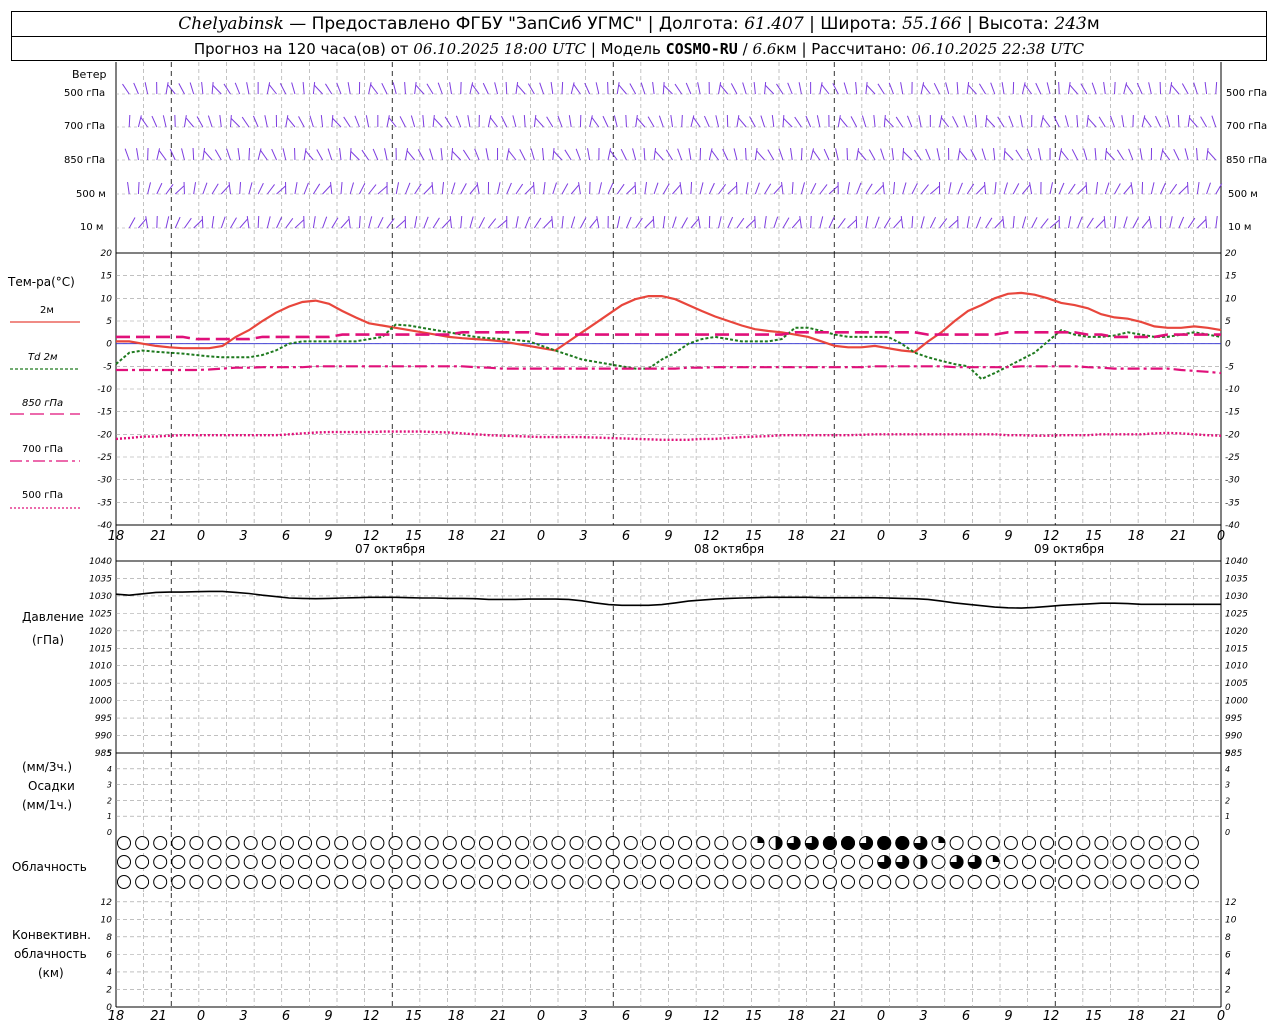 Image resolution: width=1280 pixels, height=1024 pixels. Describe the element at coordinates (107, 367) in the screenshot. I see `temp-ytick-left--5: -5` at that location.